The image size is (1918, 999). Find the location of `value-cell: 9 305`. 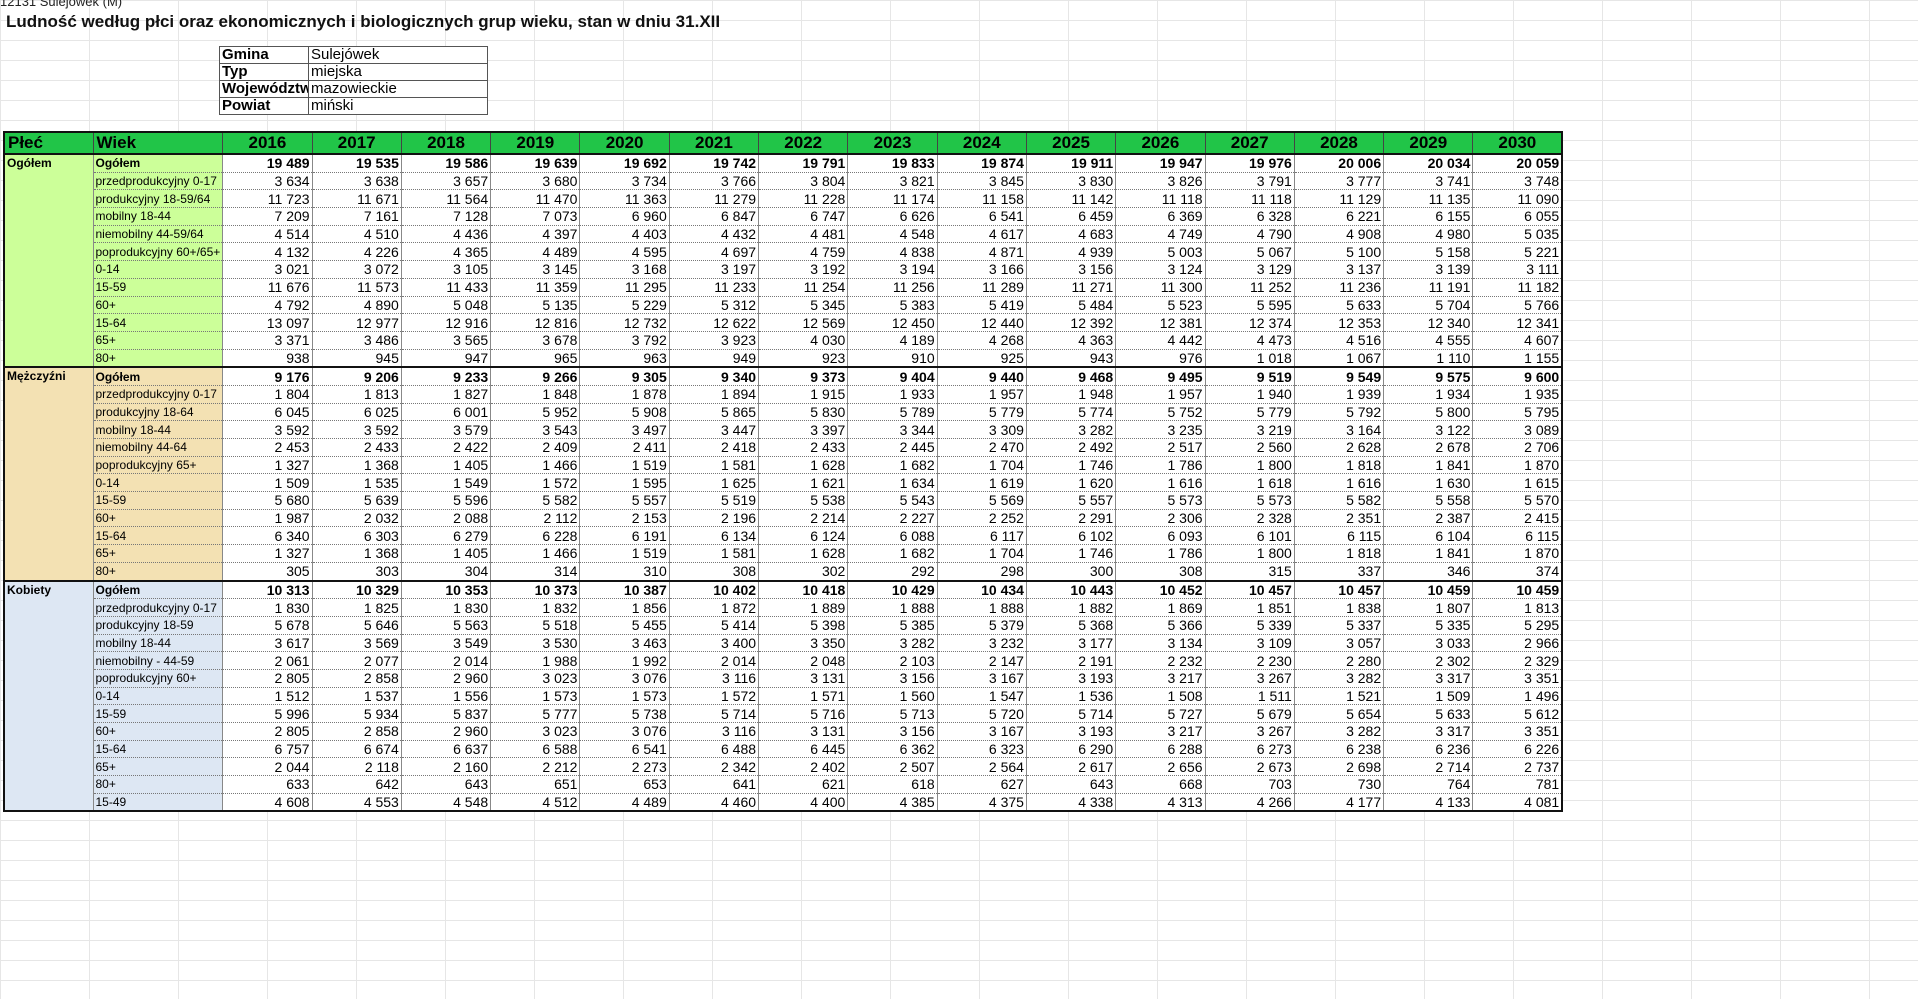

value-cell: 9 305 is located at coordinates (624, 376).